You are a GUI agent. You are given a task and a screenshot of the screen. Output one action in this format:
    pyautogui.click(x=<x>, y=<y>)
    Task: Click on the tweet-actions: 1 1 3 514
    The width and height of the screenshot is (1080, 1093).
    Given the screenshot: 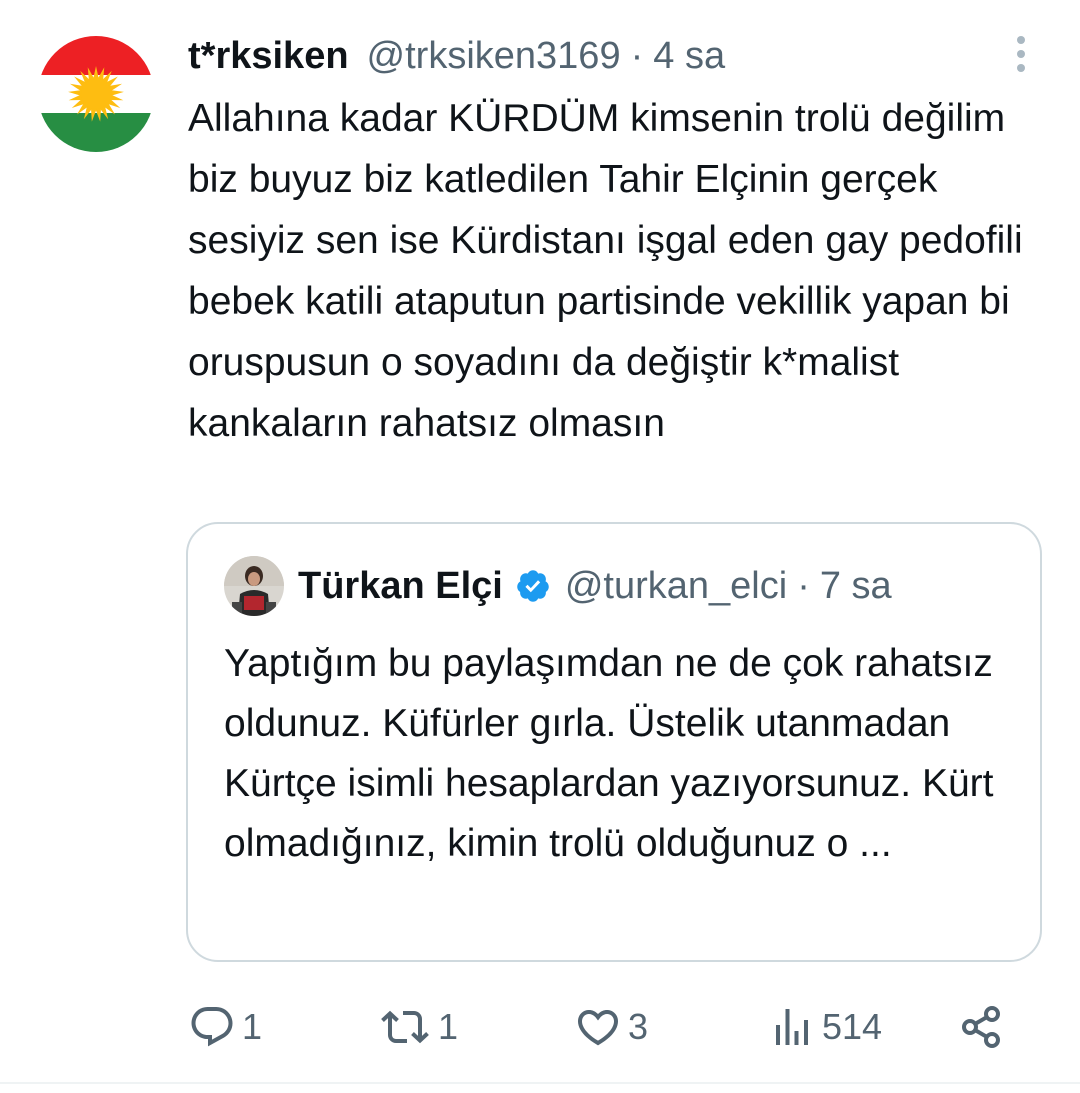 What is the action you would take?
    pyautogui.click(x=603, y=1027)
    